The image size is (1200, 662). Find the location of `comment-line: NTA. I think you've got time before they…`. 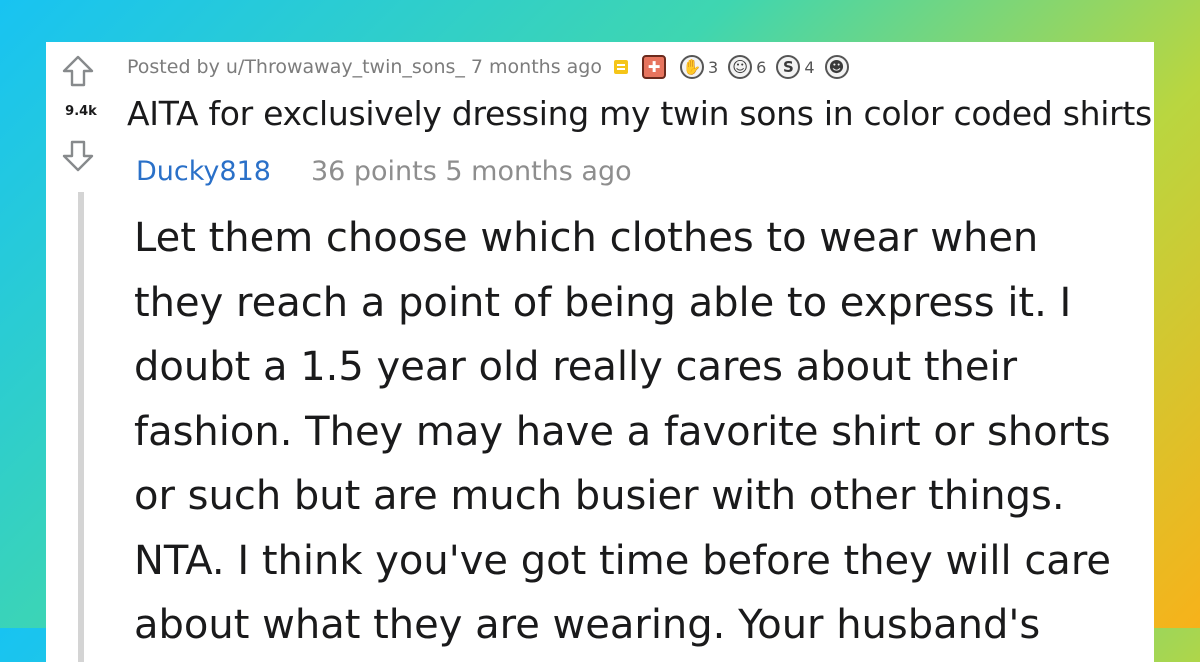

comment-line: NTA. I think you've got time before they… is located at coordinates (622, 560).